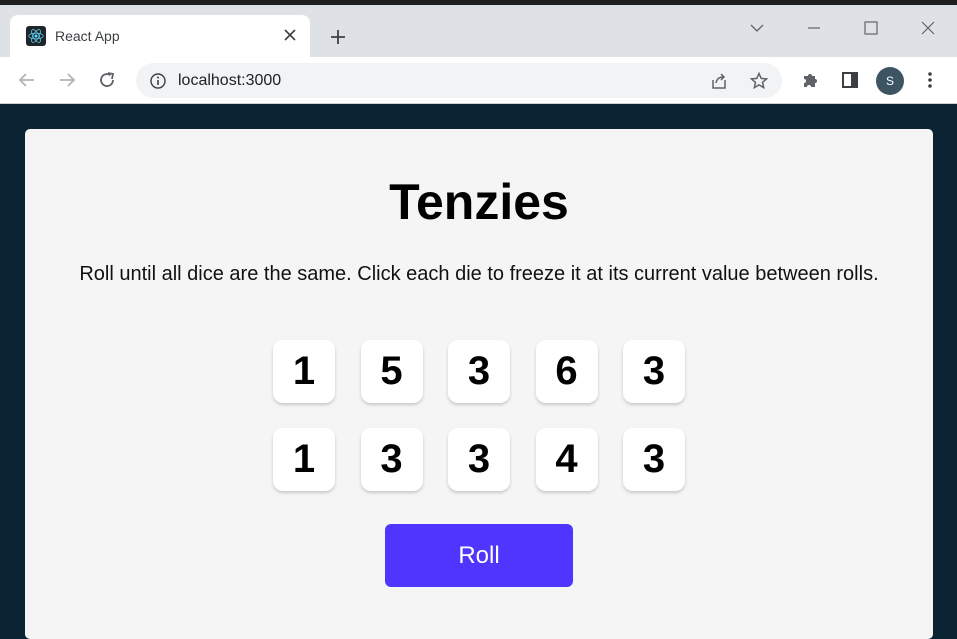 This screenshot has height=639, width=957. What do you see at coordinates (158, 81) in the screenshot?
I see `site-info-icon` at bounding box center [158, 81].